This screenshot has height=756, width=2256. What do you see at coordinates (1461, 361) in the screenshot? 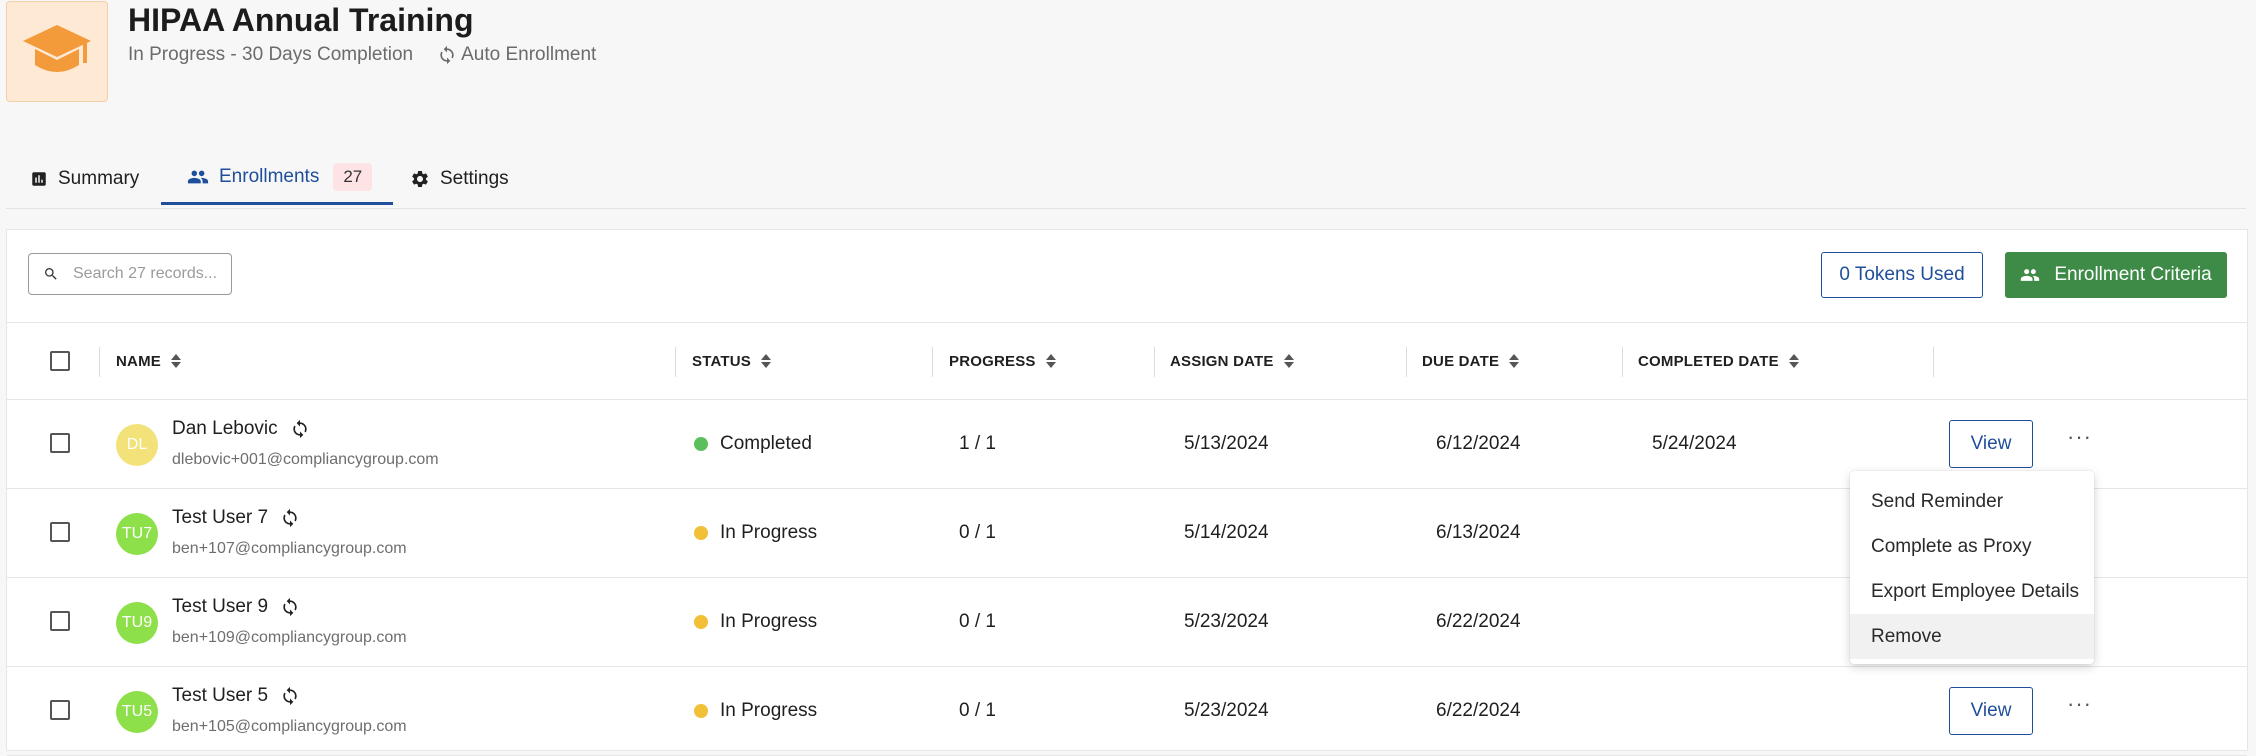
I see `column-label: DUE DATE` at bounding box center [1461, 361].